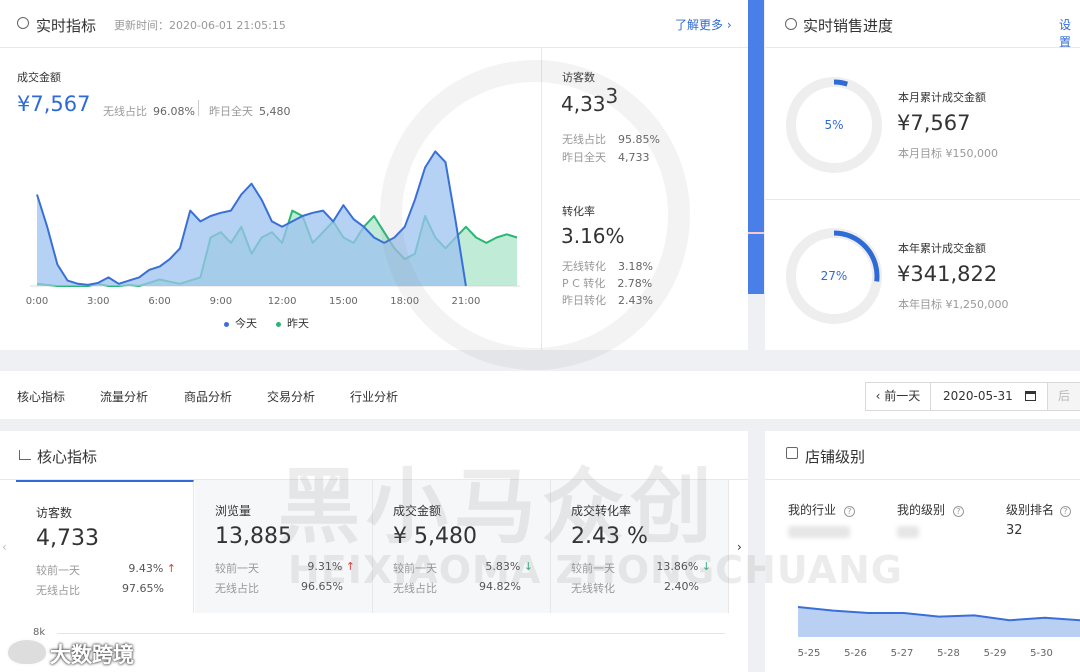 This screenshot has height=672, width=1080. I want to click on metric-wireless: 无线占比 96.65%, so click(279, 587).